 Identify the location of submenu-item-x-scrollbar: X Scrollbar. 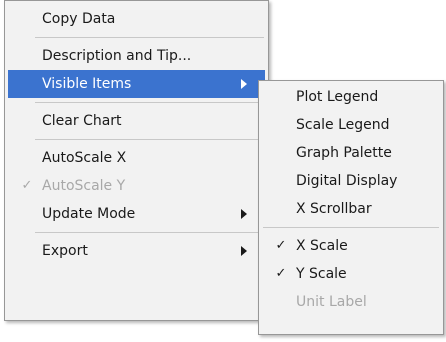
(351, 209).